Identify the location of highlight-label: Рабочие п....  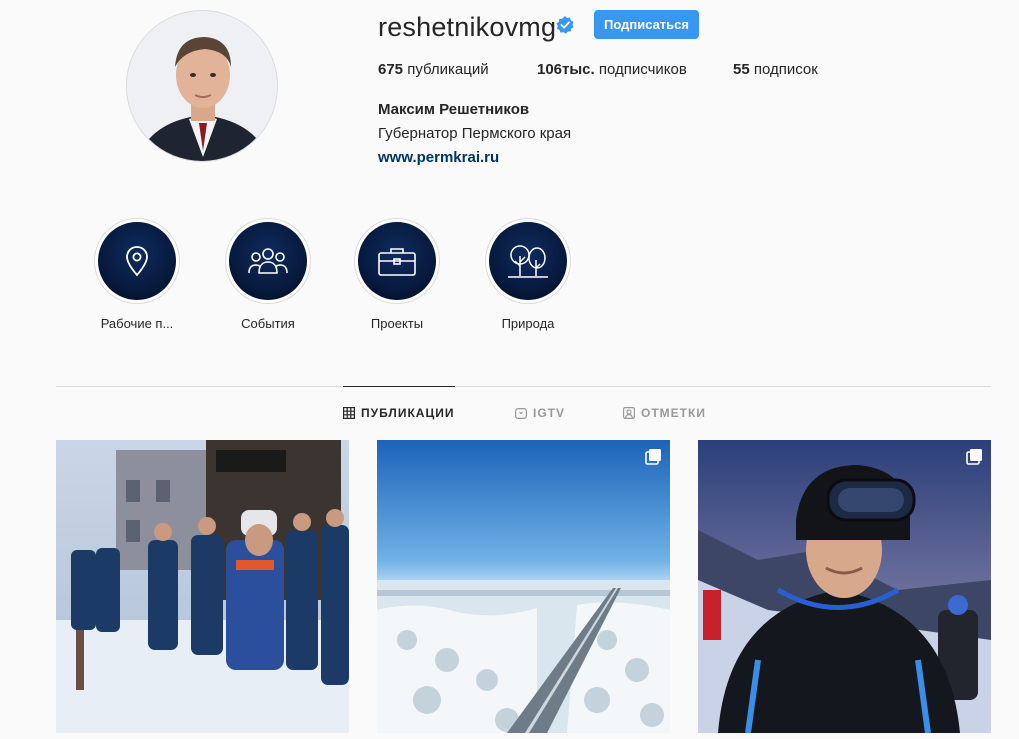
(137, 323).